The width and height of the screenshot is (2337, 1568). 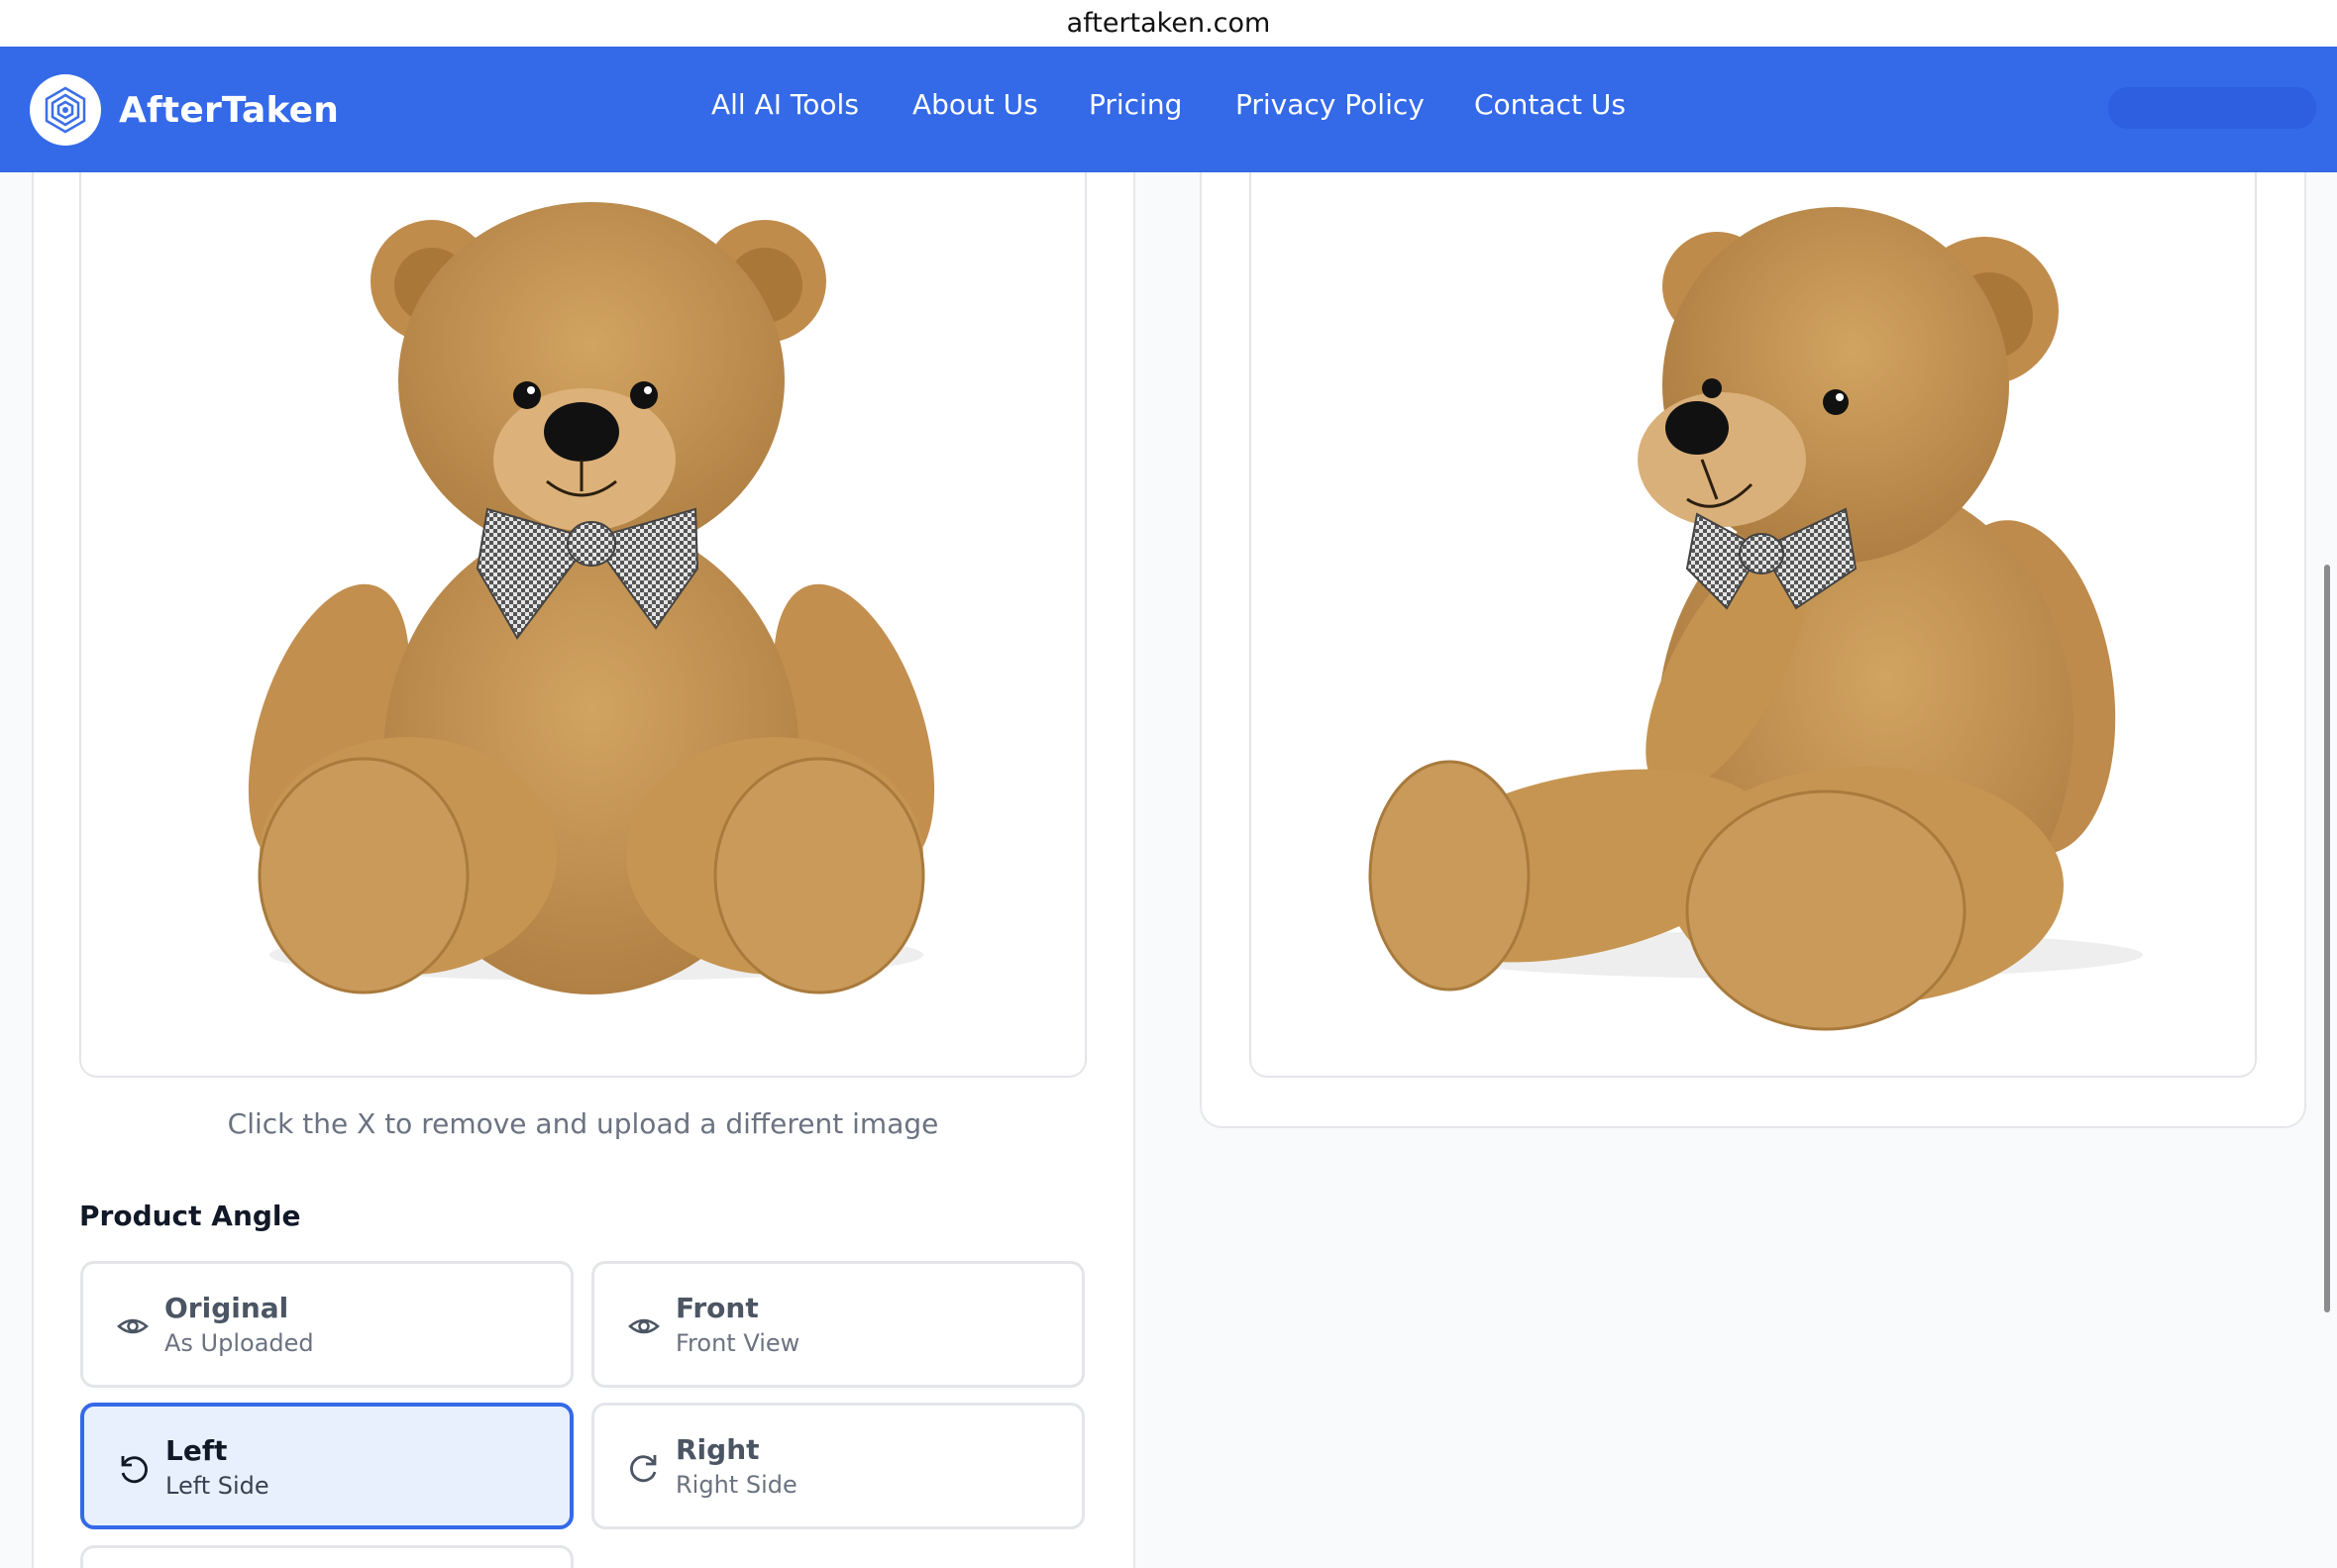 I want to click on angle-option-subtitle: Right Side, so click(x=736, y=1485).